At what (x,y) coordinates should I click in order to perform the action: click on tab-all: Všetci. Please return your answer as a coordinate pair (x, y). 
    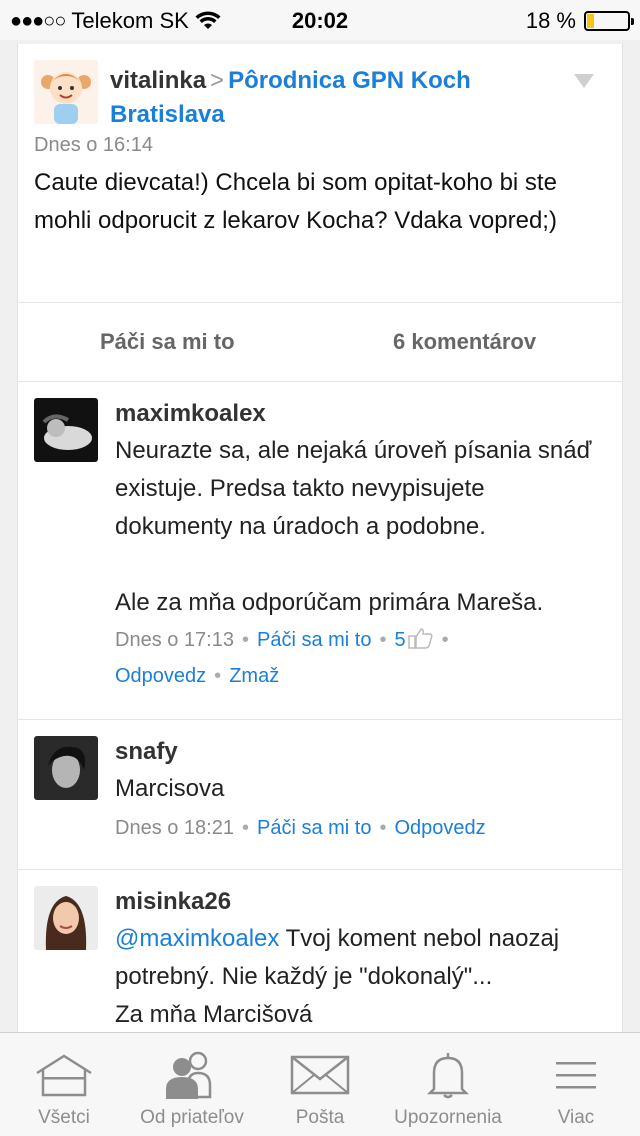
    Looking at the image, I should click on (64, 1084).